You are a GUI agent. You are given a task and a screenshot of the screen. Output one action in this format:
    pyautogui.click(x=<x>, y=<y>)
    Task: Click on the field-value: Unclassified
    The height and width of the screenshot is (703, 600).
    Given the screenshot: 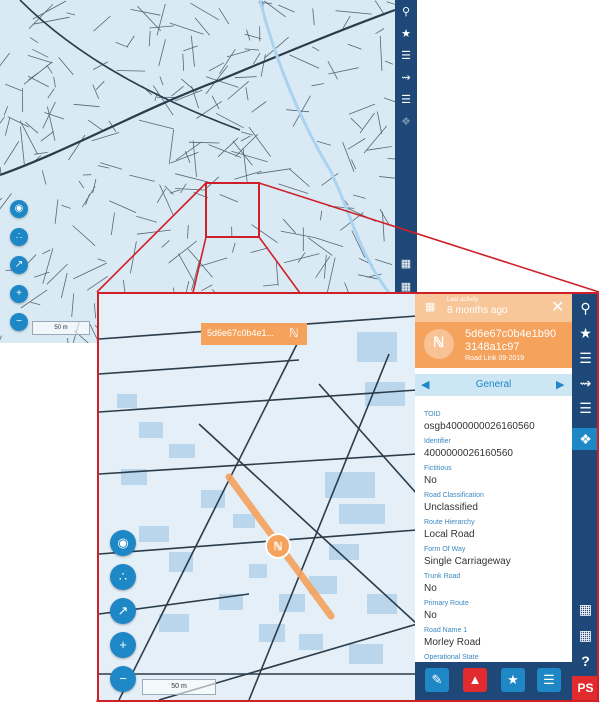 What is the action you would take?
    pyautogui.click(x=451, y=507)
    